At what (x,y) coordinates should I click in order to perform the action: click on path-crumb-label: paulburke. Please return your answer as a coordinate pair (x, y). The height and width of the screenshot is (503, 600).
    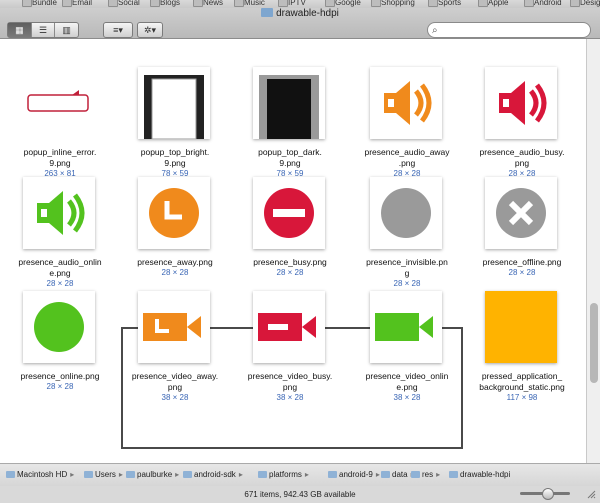
    Looking at the image, I should click on (155, 474).